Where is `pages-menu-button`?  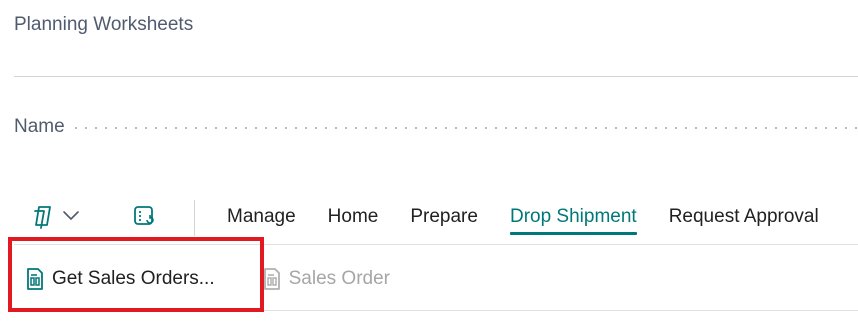
pages-menu-button is located at coordinates (57, 218).